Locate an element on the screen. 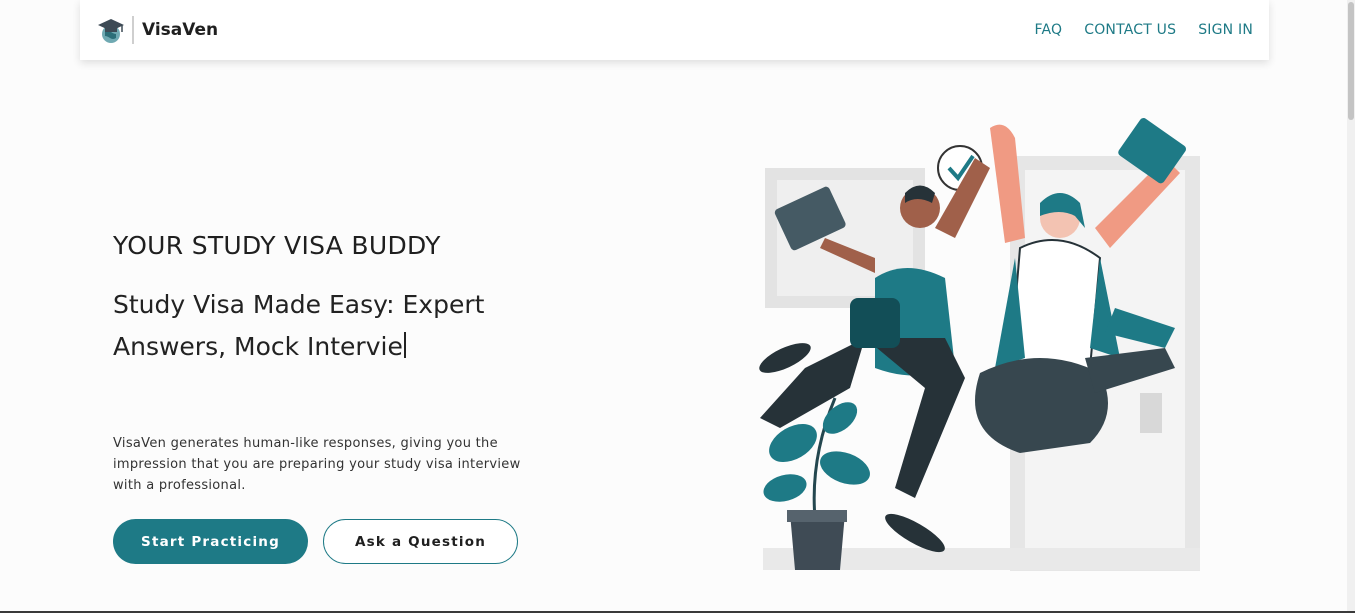  nav-links: FAQ CONTACT US SIGN IN is located at coordinates (1144, 30).